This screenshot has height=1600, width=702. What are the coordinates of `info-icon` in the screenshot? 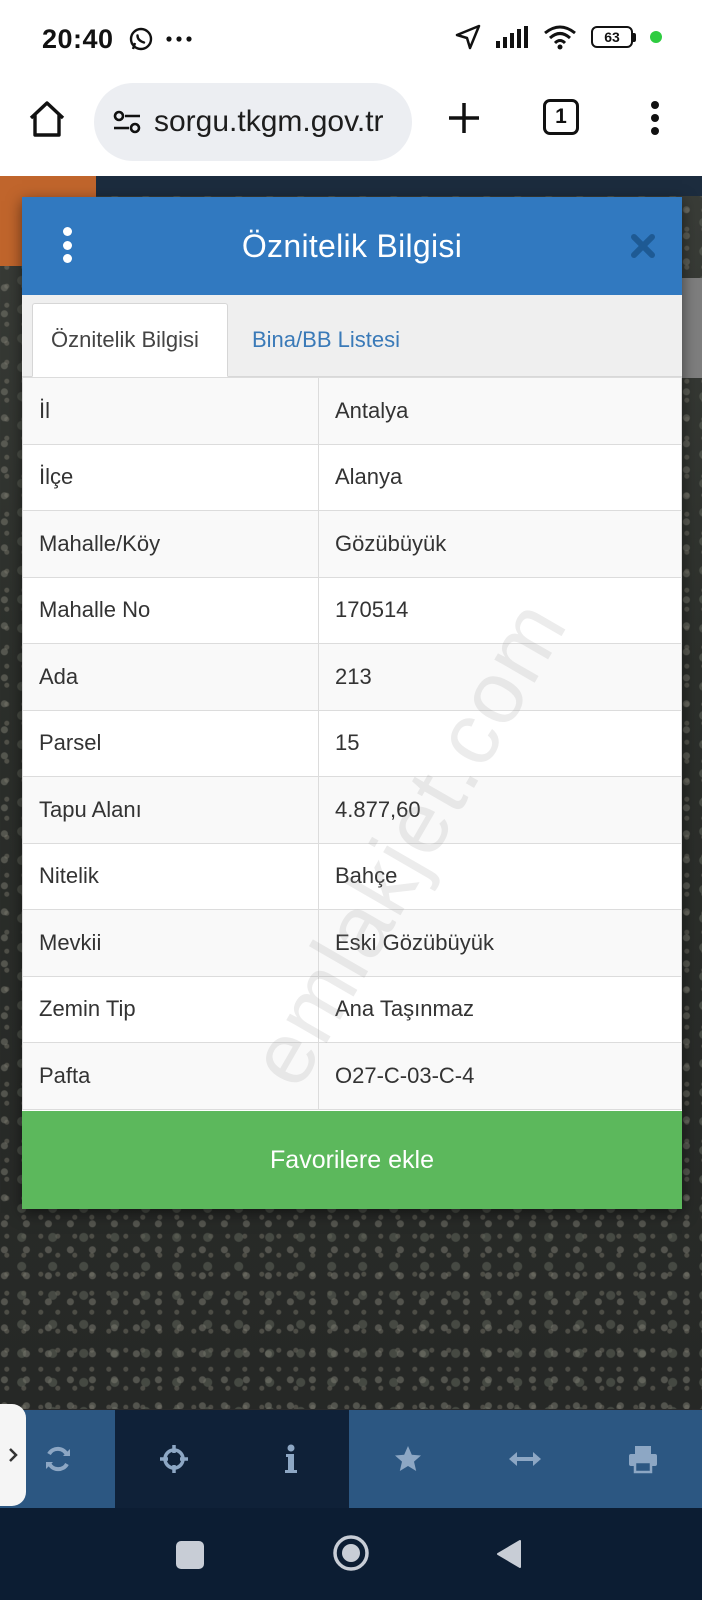 It's located at (290, 1458).